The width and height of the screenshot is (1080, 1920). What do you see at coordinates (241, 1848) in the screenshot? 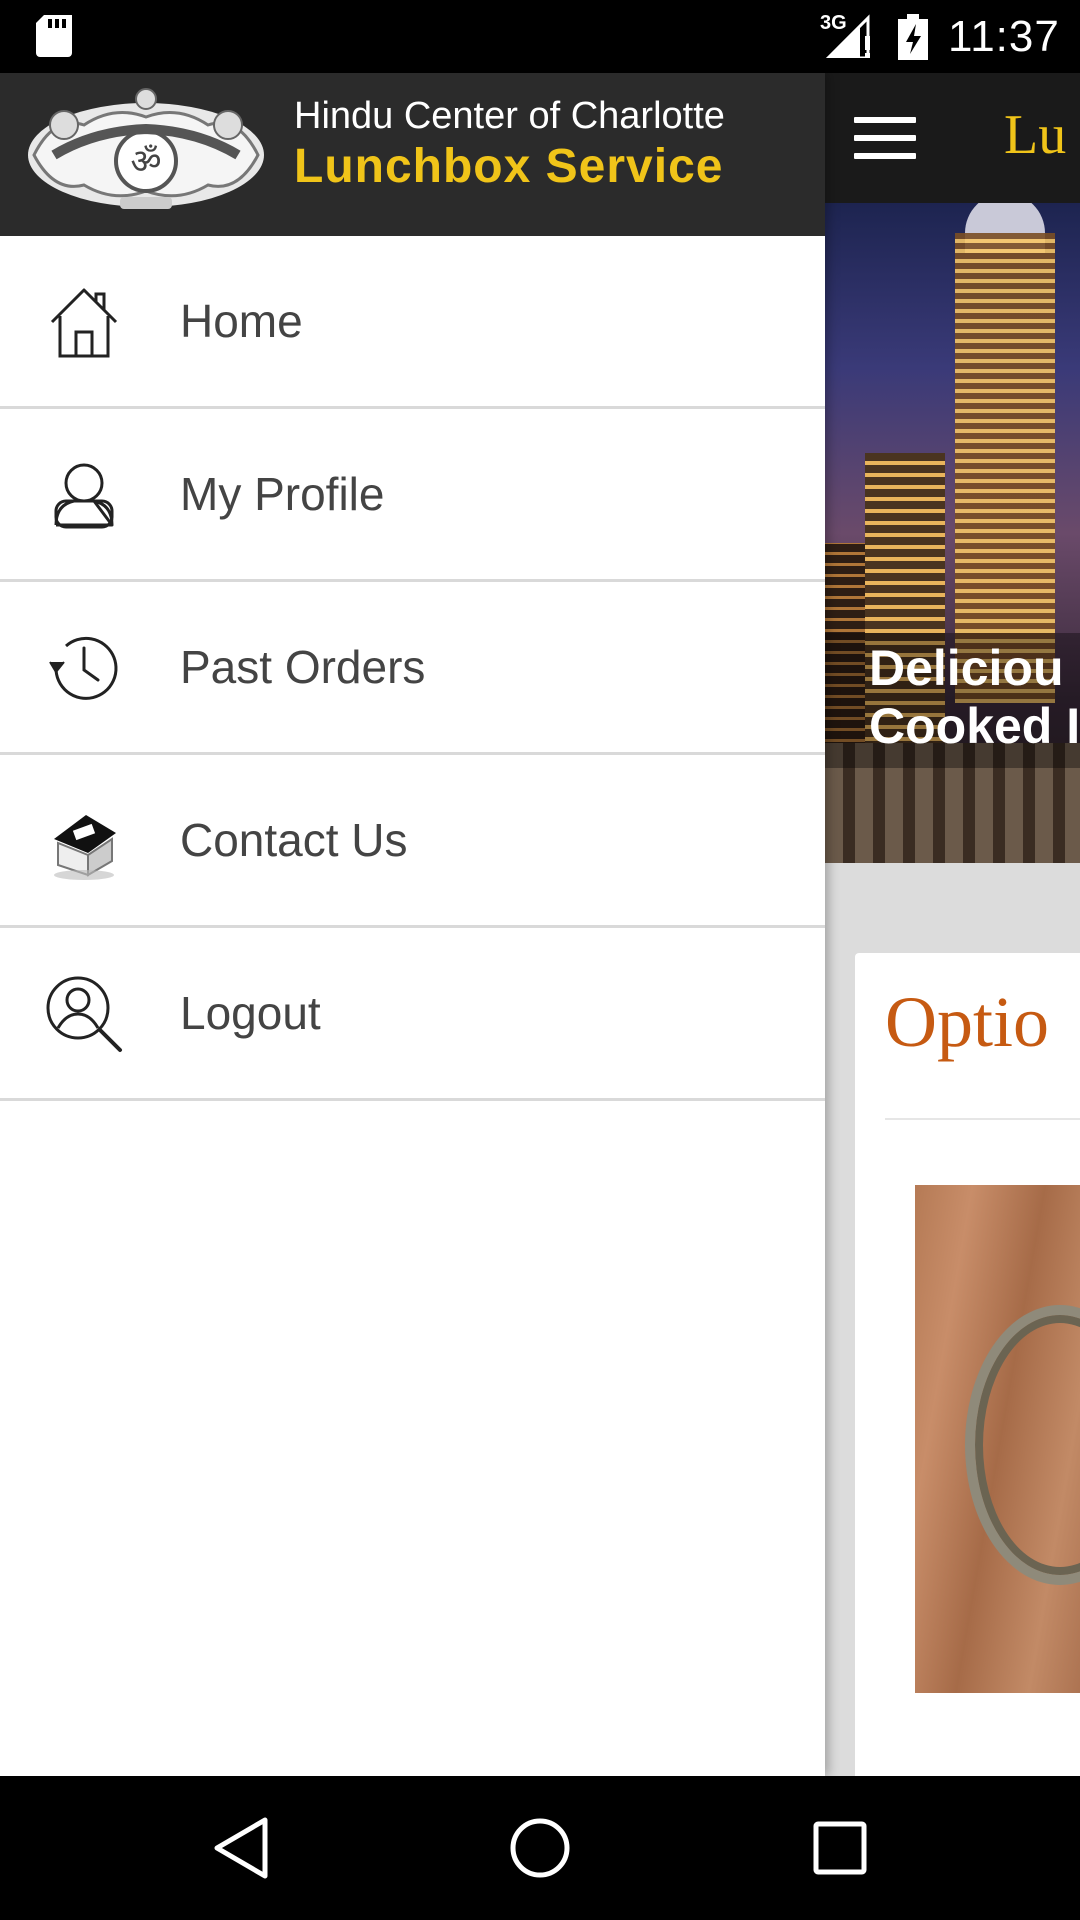
I see `back-icon` at bounding box center [241, 1848].